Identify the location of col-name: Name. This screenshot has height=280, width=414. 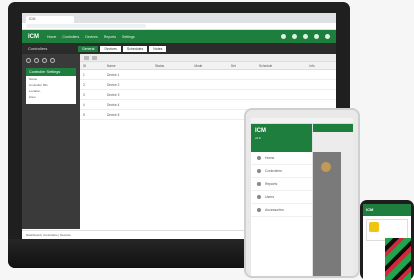
(128, 66).